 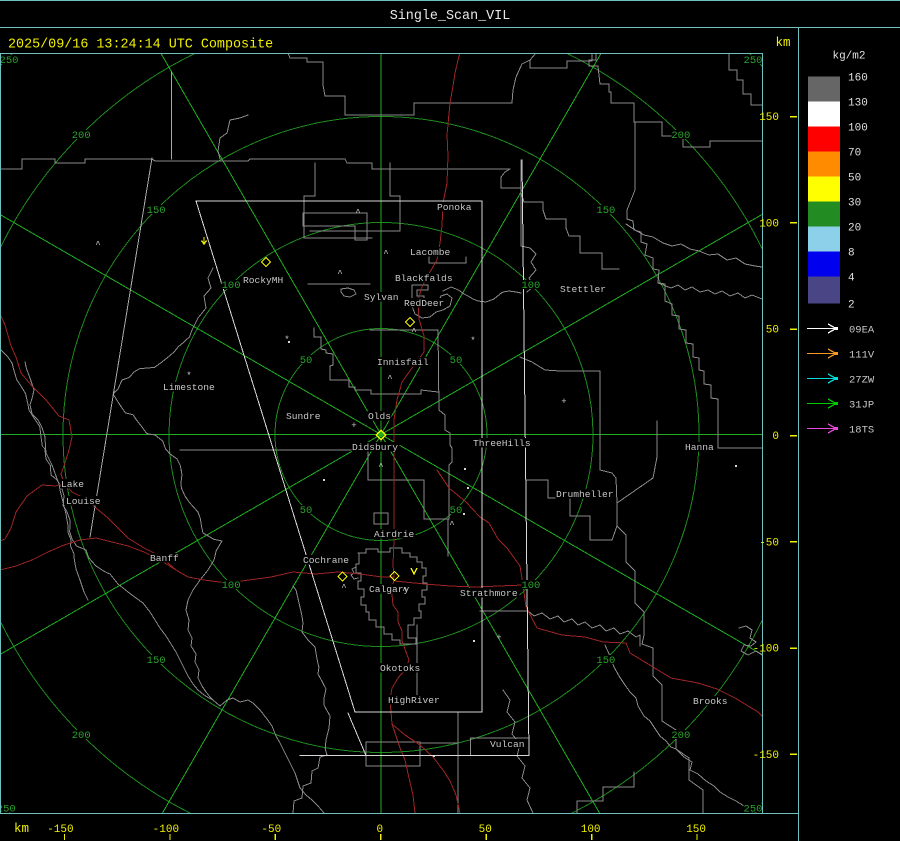 I want to click on svg-text: Lacombe, so click(x=430, y=252).